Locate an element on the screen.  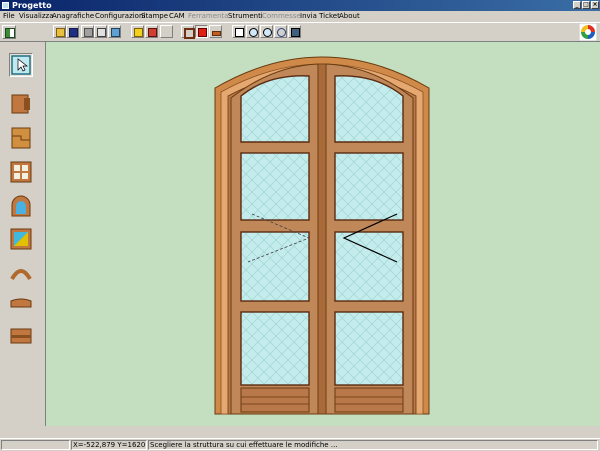
print-button is located at coordinates (100, 31).